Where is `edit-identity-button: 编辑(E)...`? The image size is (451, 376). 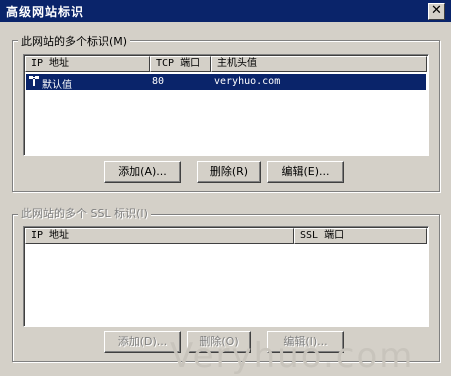
edit-identity-button: 编辑(E)... is located at coordinates (305, 172).